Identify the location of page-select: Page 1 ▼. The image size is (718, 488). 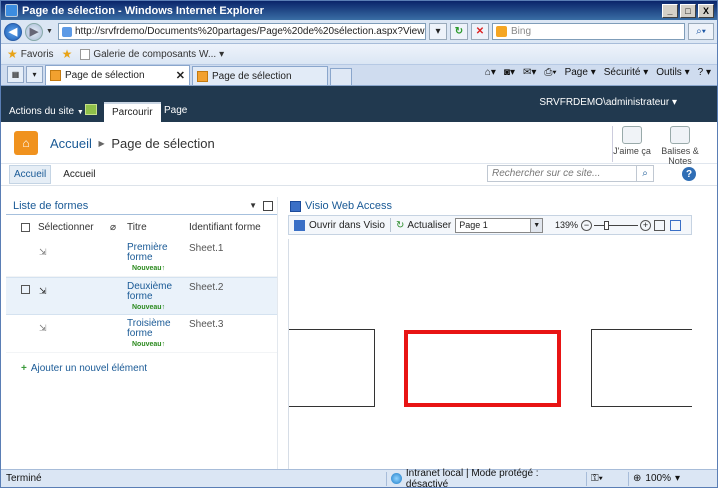
(499, 225).